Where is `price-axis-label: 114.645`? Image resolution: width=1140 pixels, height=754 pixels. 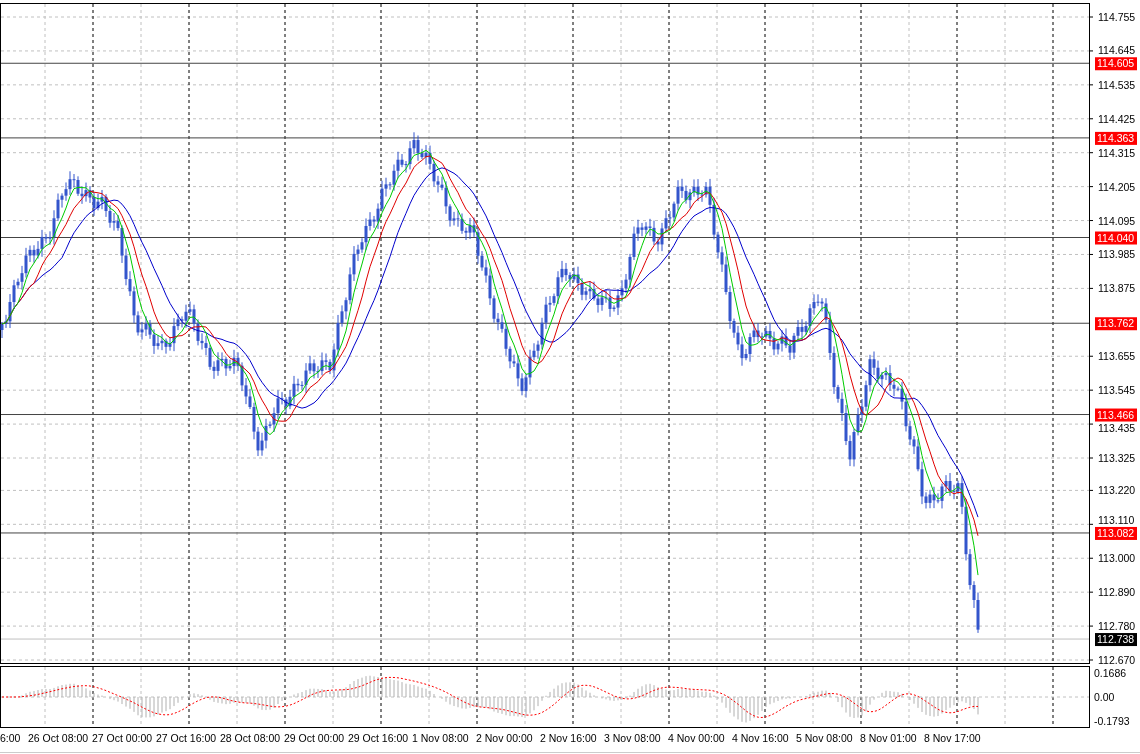 price-axis-label: 114.645 is located at coordinates (1117, 50).